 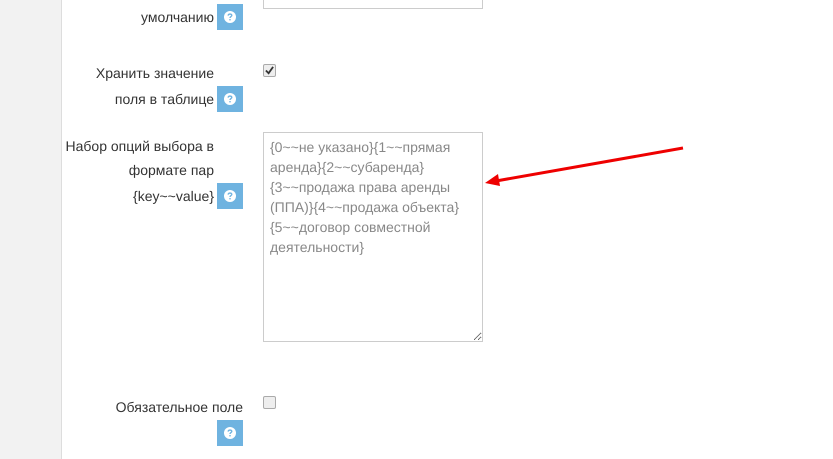 I want to click on input-field, so click(x=373, y=4).